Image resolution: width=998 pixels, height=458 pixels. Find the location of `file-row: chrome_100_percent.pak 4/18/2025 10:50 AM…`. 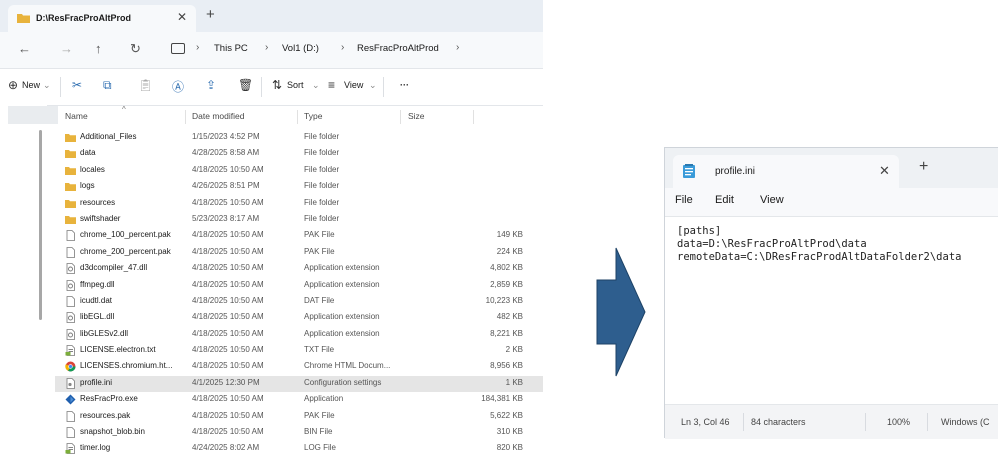

file-row: chrome_100_percent.pak 4/18/2025 10:50 AM… is located at coordinates (299, 236).